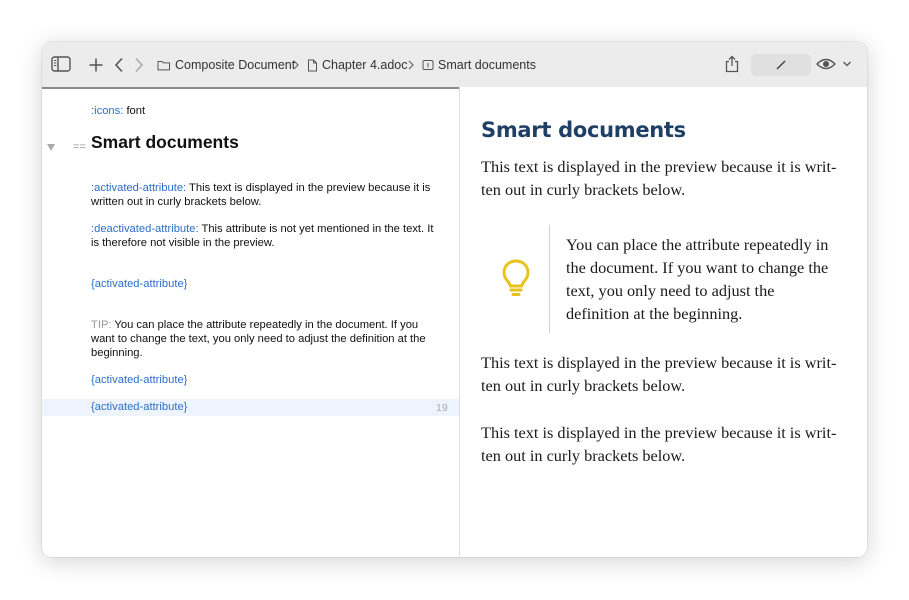 The height and width of the screenshot is (600, 909). I want to click on forward-button, so click(139, 65).